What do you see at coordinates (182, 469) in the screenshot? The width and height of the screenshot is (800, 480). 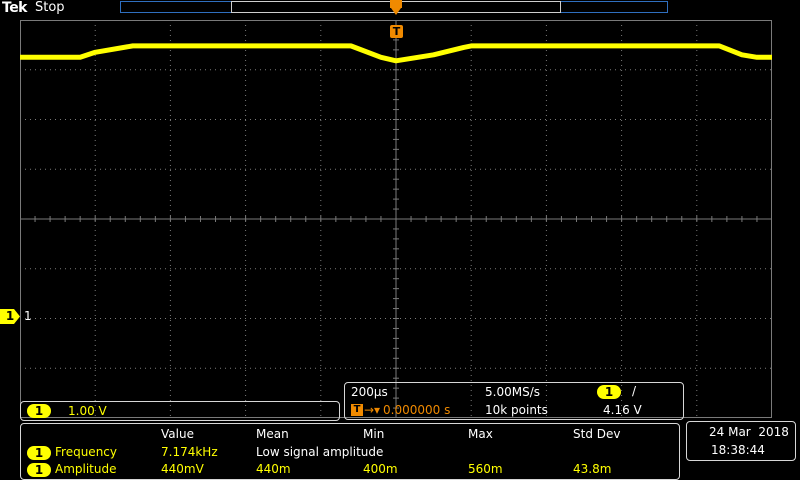 I see `meas-row-value: 440mV` at bounding box center [182, 469].